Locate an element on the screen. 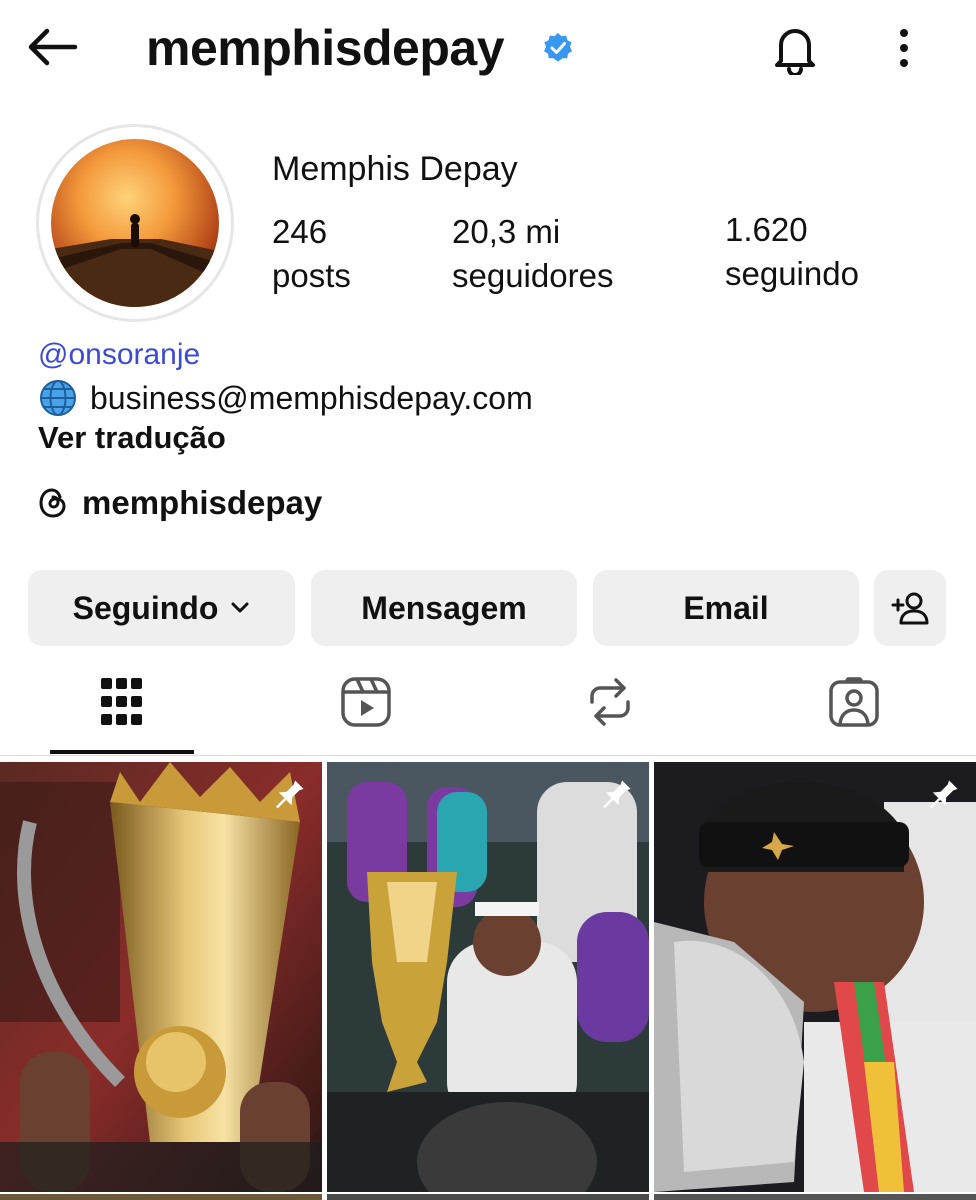 The image size is (976, 1200). email-button: Email is located at coordinates (726, 608).